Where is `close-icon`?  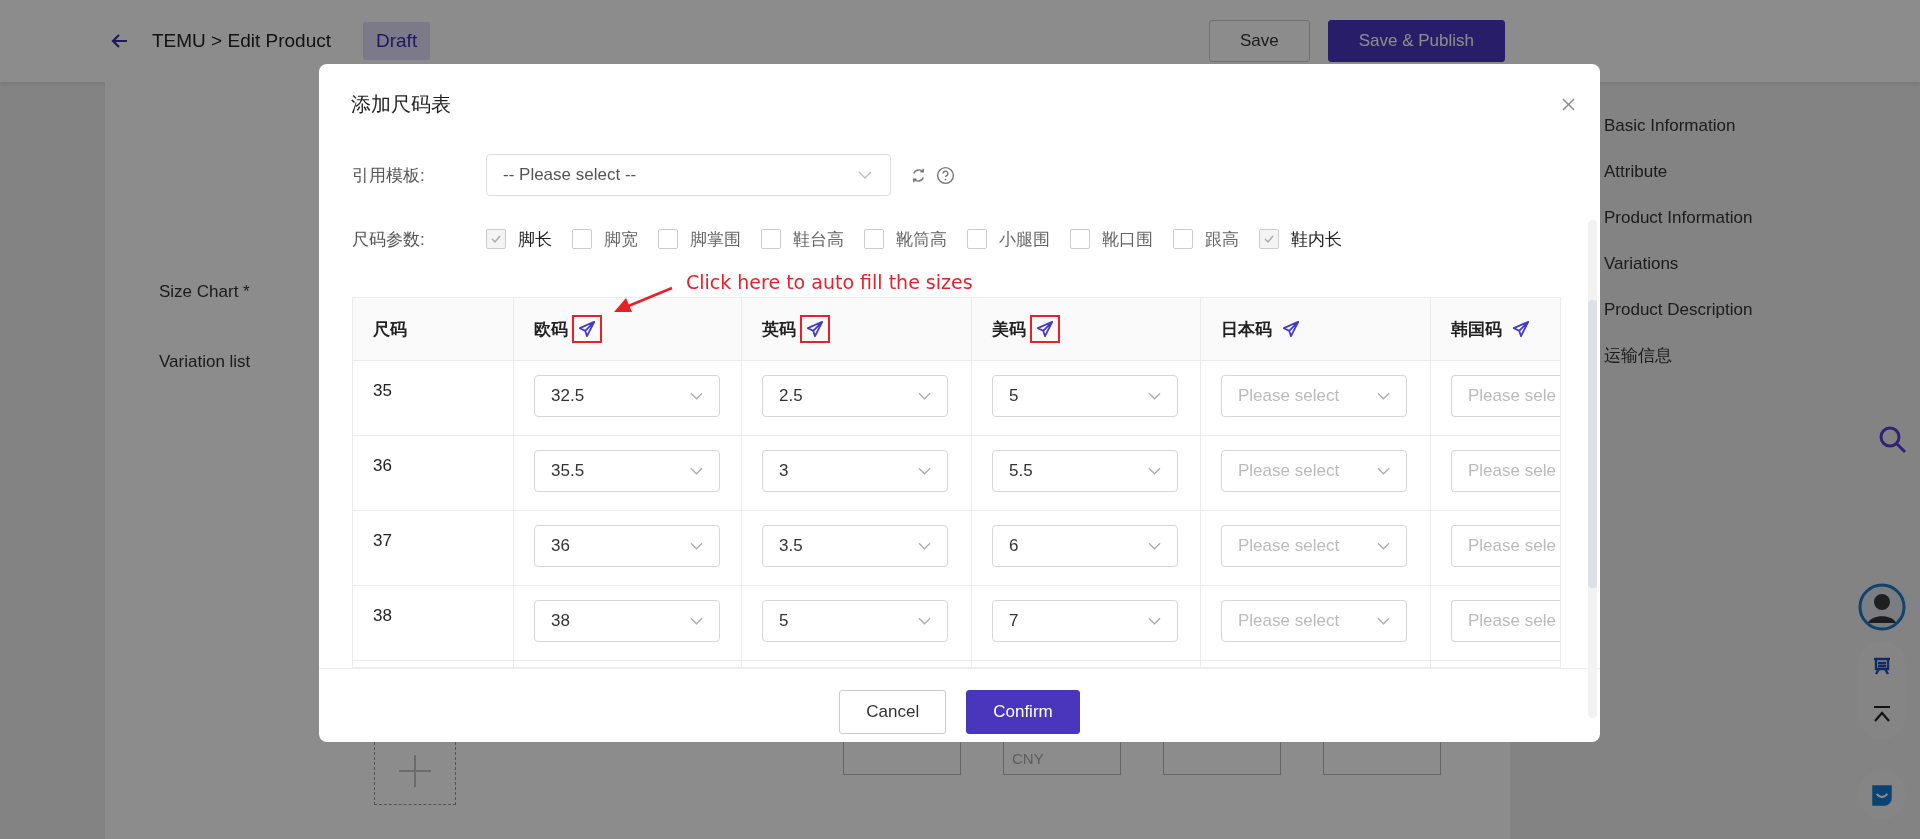 close-icon is located at coordinates (1568, 104).